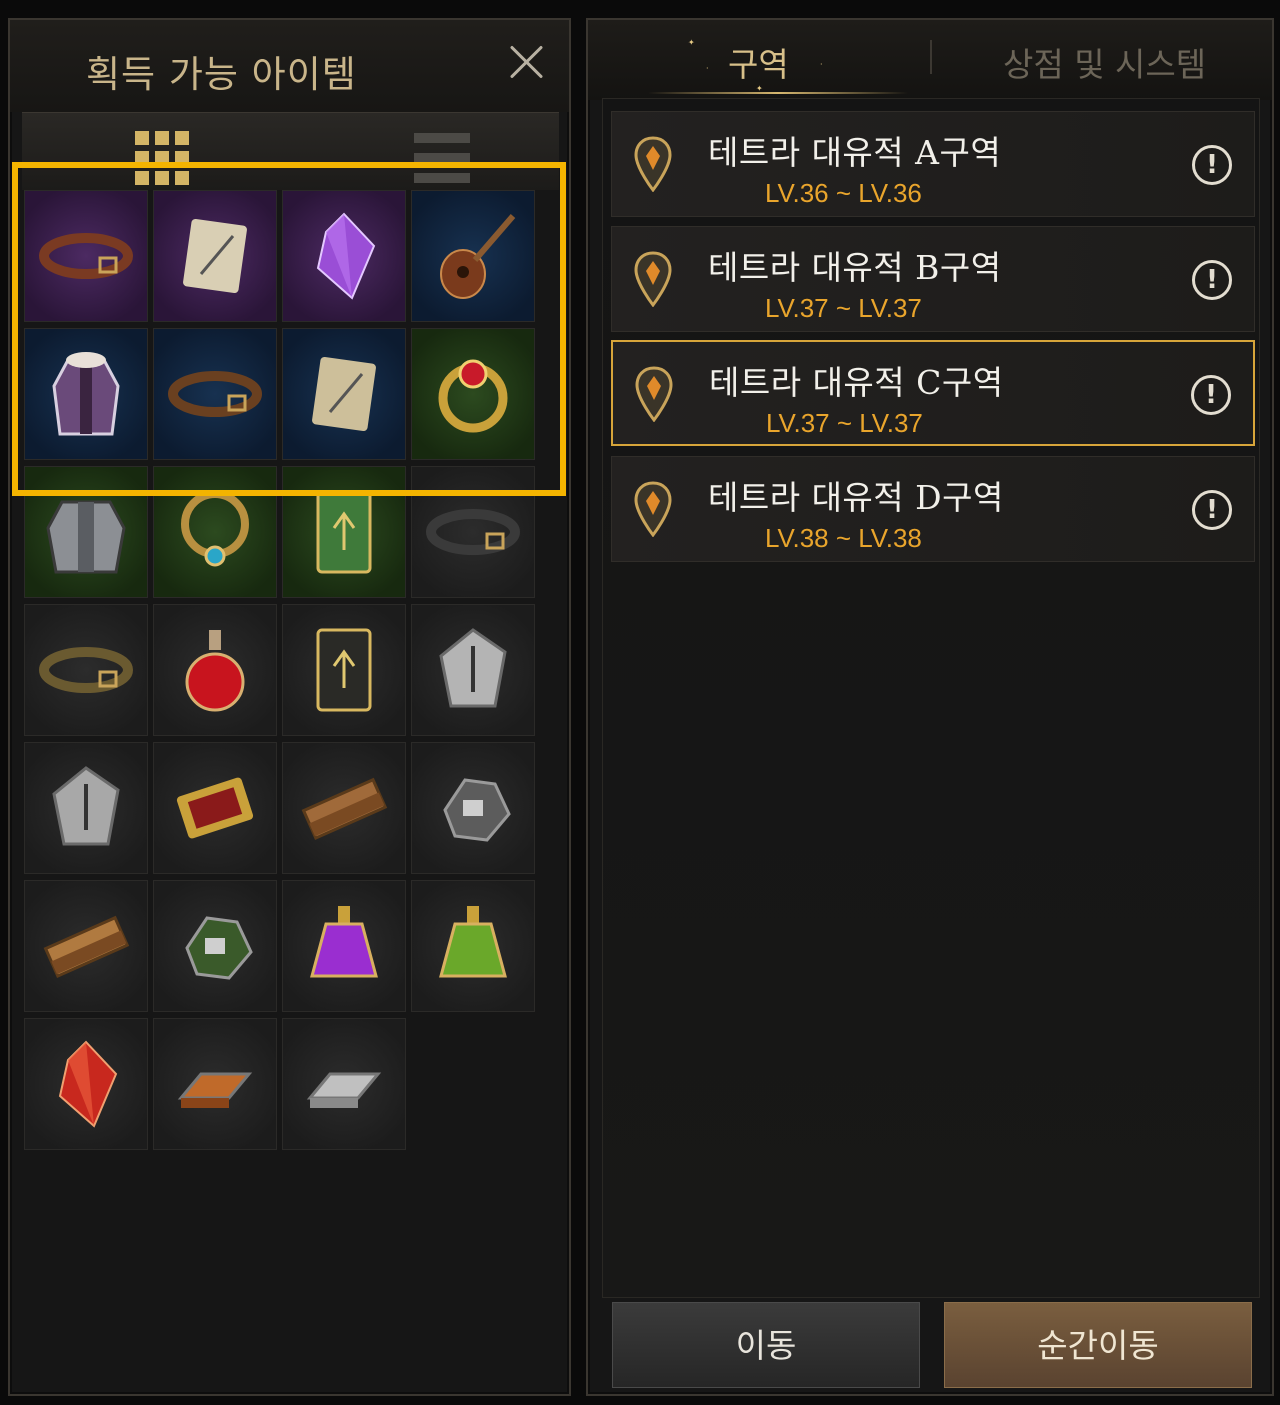 This screenshot has width=1280, height=1405. What do you see at coordinates (86, 537) in the screenshot?
I see `armor-icon` at bounding box center [86, 537].